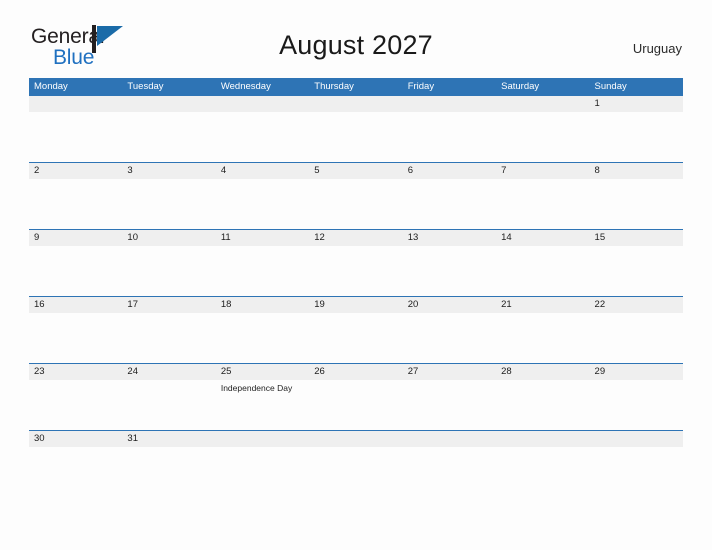 The height and width of the screenshot is (550, 712). I want to click on weekday-header-thursday: Thursday, so click(334, 86).